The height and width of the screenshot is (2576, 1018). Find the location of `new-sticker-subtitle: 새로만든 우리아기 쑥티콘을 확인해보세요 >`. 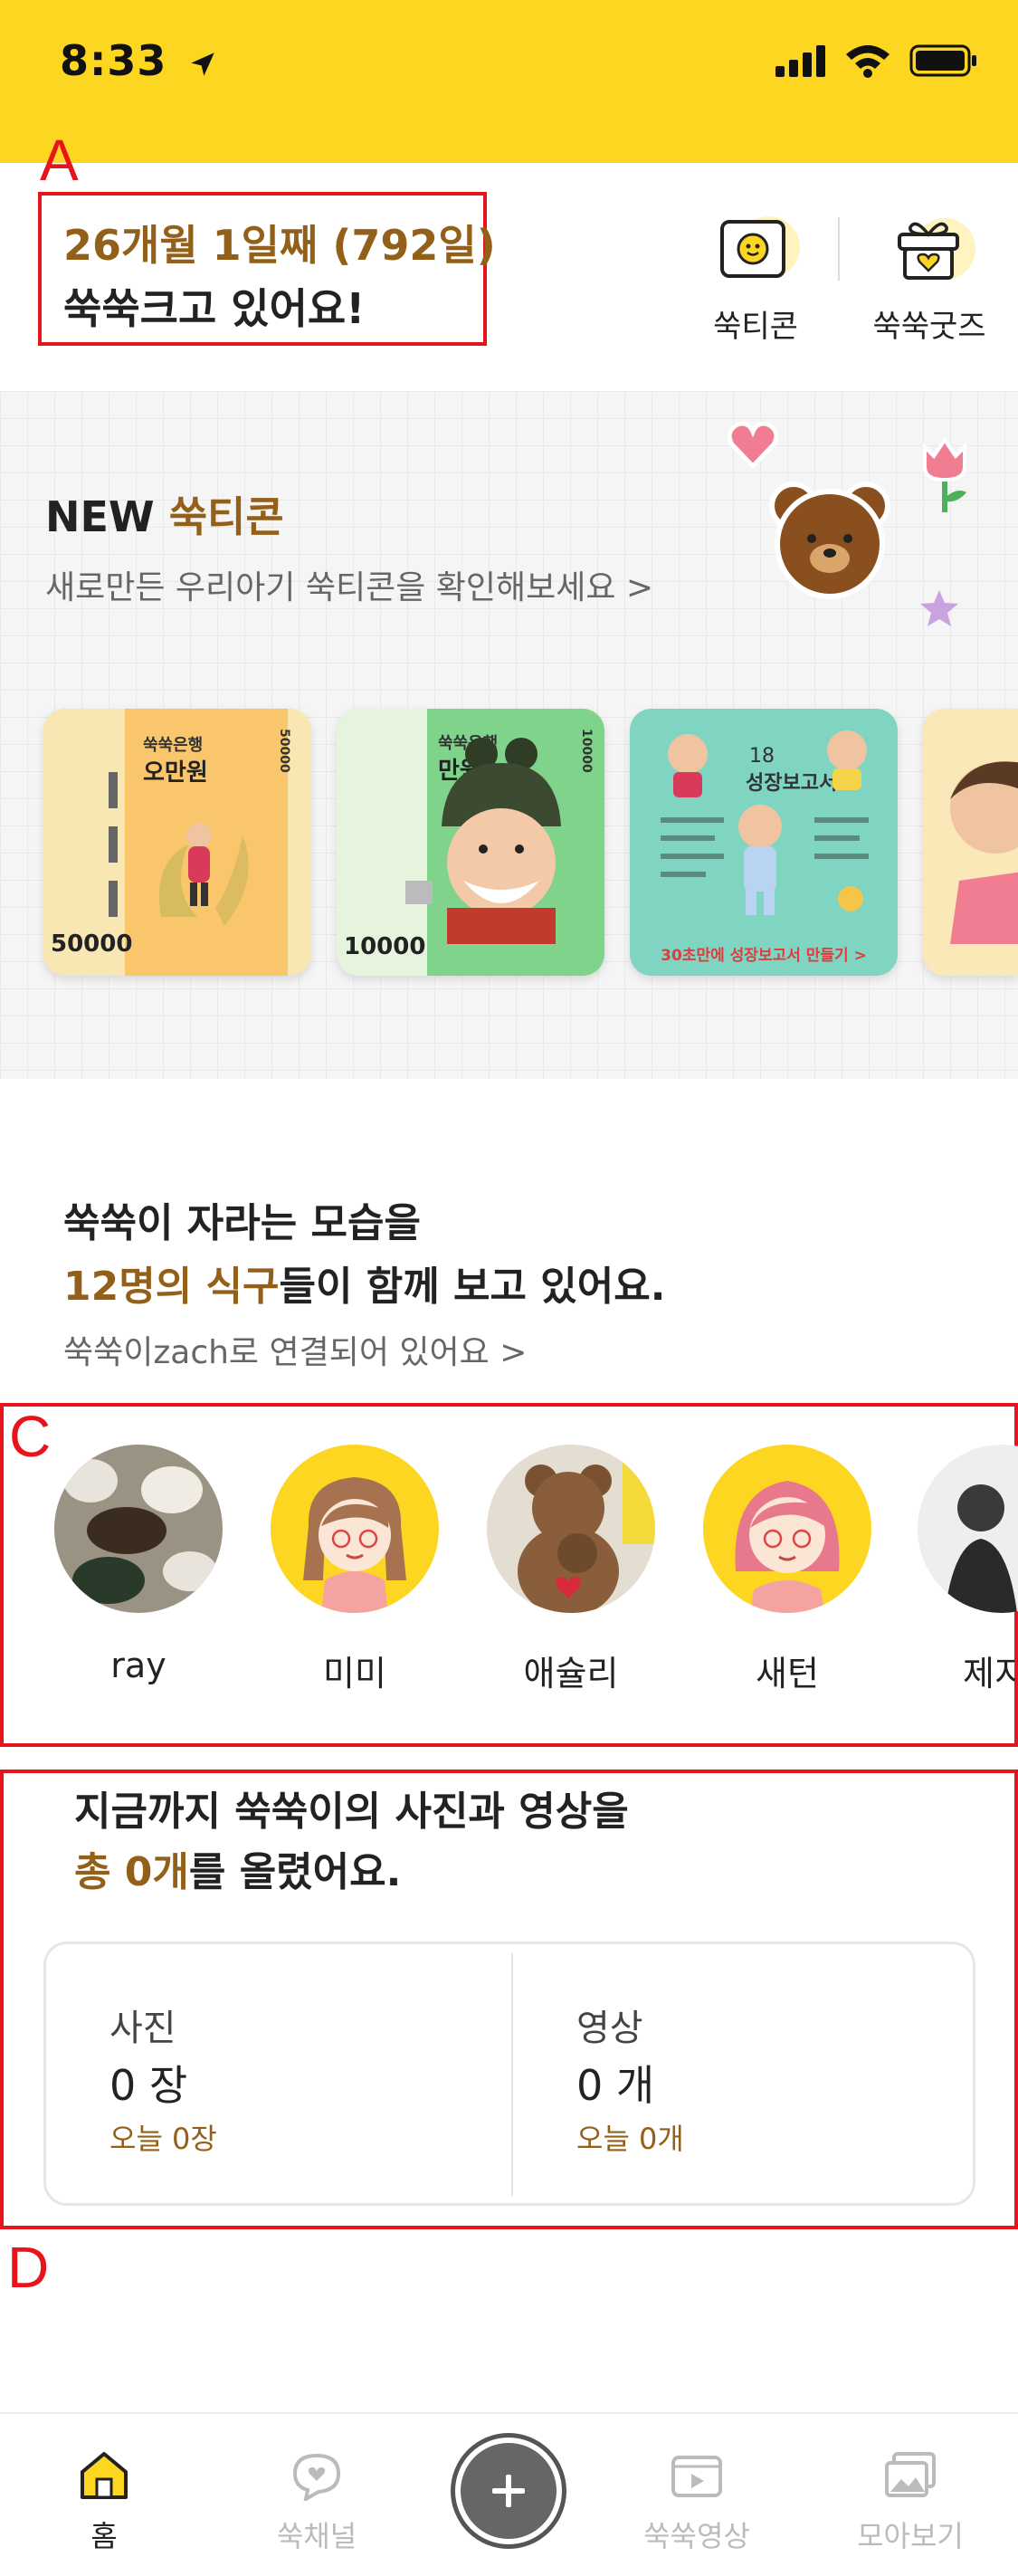

new-sticker-subtitle: 새로만든 우리아기 쑥티콘을 확인해보세요 > is located at coordinates (349, 584).